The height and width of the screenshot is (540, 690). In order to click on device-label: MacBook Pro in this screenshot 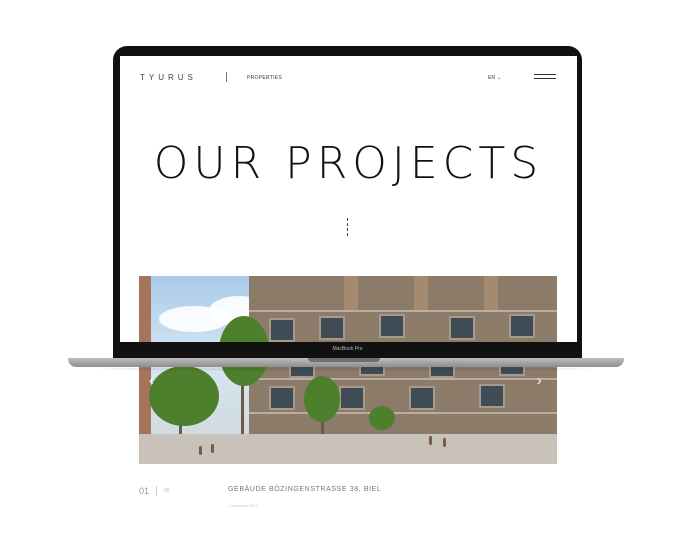, I will do `click(347, 349)`.